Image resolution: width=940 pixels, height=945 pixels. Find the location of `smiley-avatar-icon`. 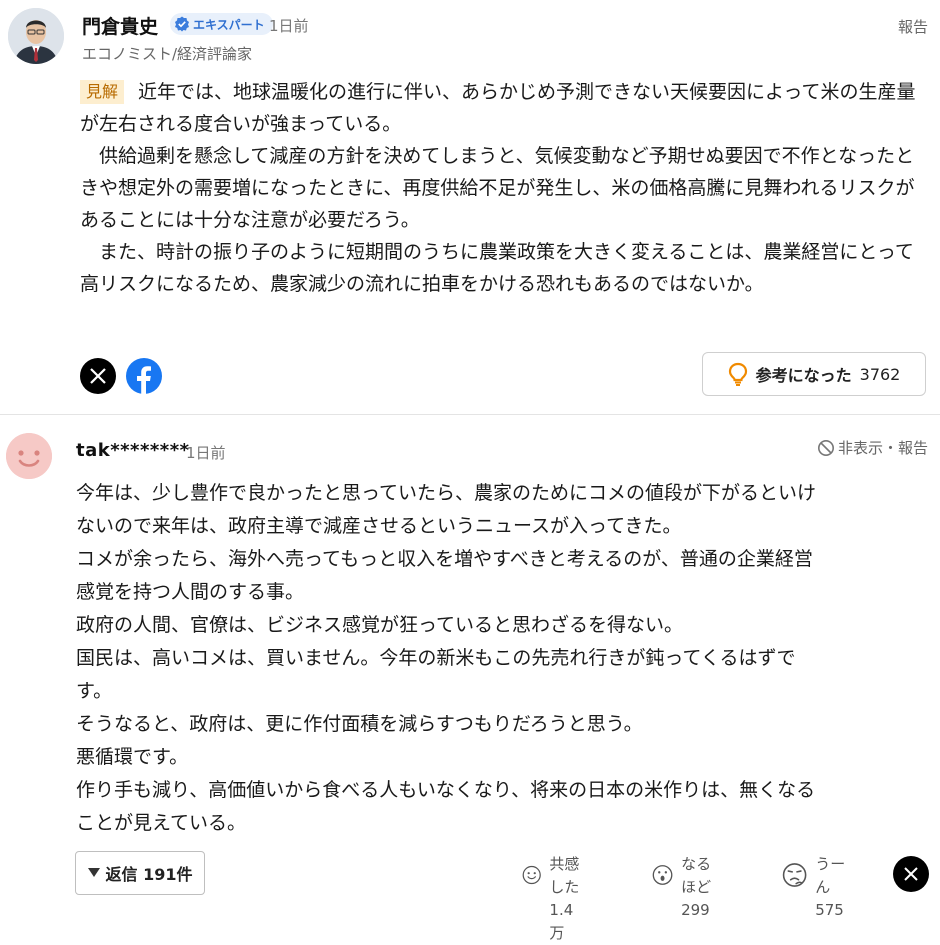

smiley-avatar-icon is located at coordinates (29, 456).